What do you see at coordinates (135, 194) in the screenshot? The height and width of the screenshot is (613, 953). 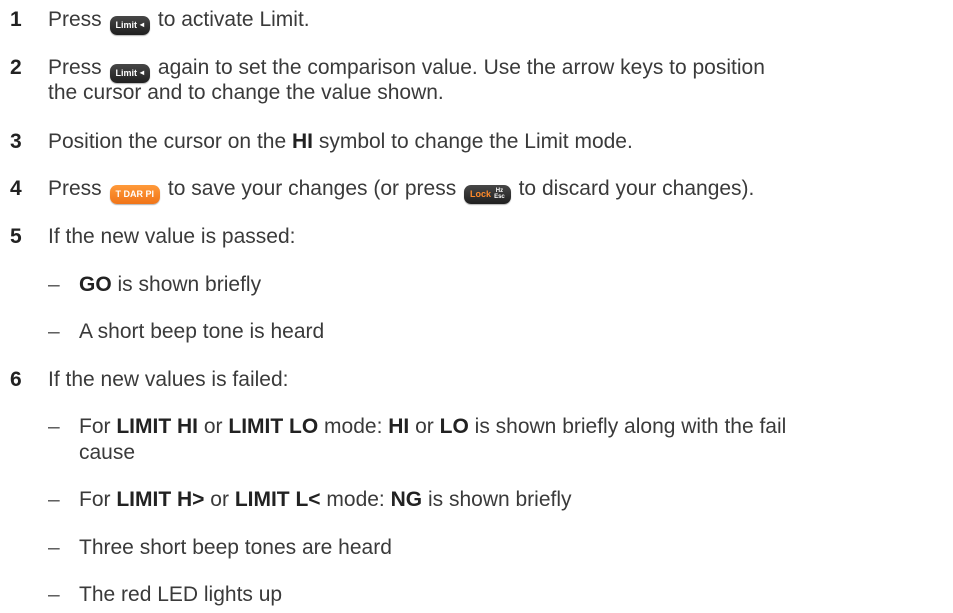 I see `save-key-icon: T DAR PI` at bounding box center [135, 194].